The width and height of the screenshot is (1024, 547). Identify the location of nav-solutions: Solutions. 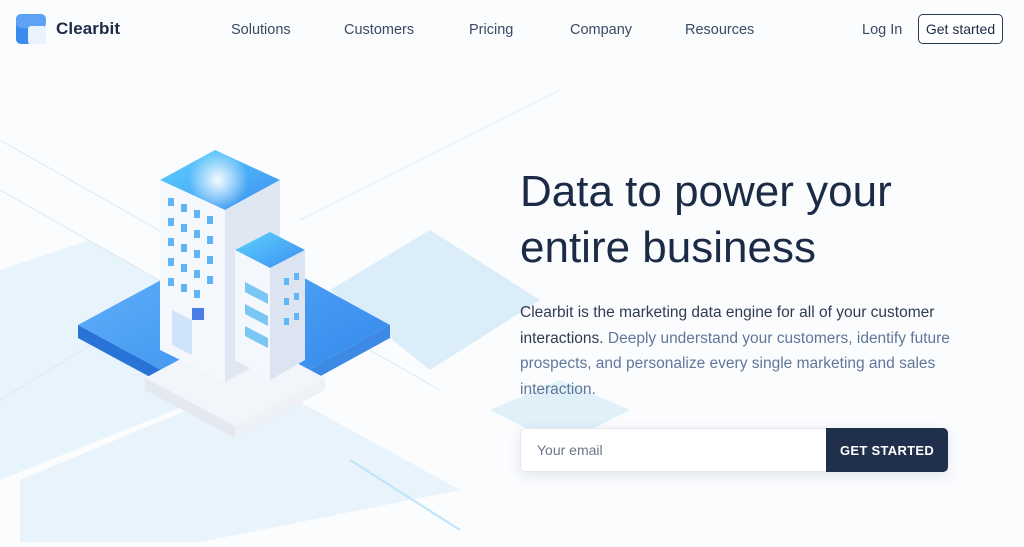
(261, 30).